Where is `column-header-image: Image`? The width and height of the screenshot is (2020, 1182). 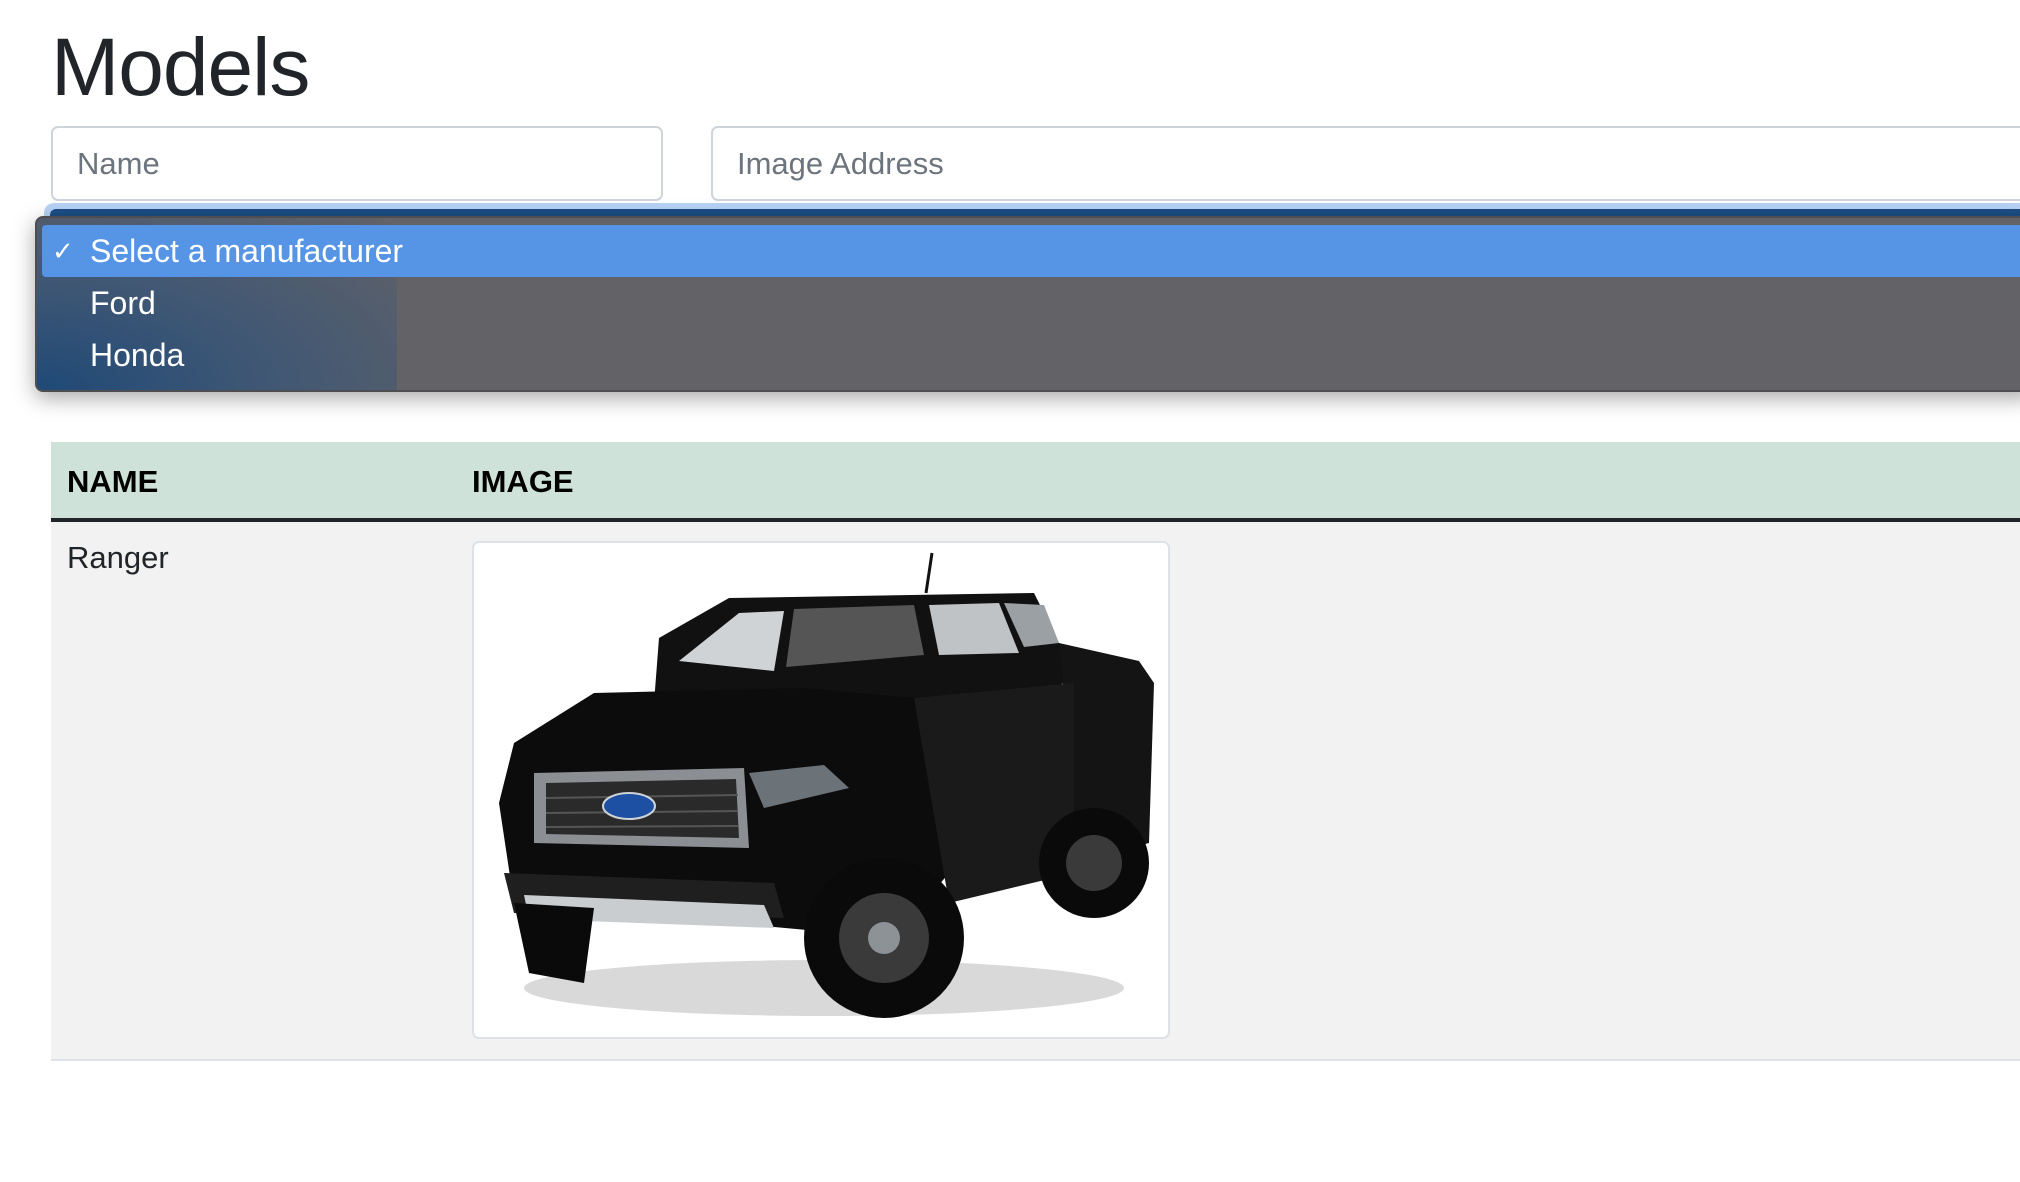 column-header-image: Image is located at coordinates (523, 481).